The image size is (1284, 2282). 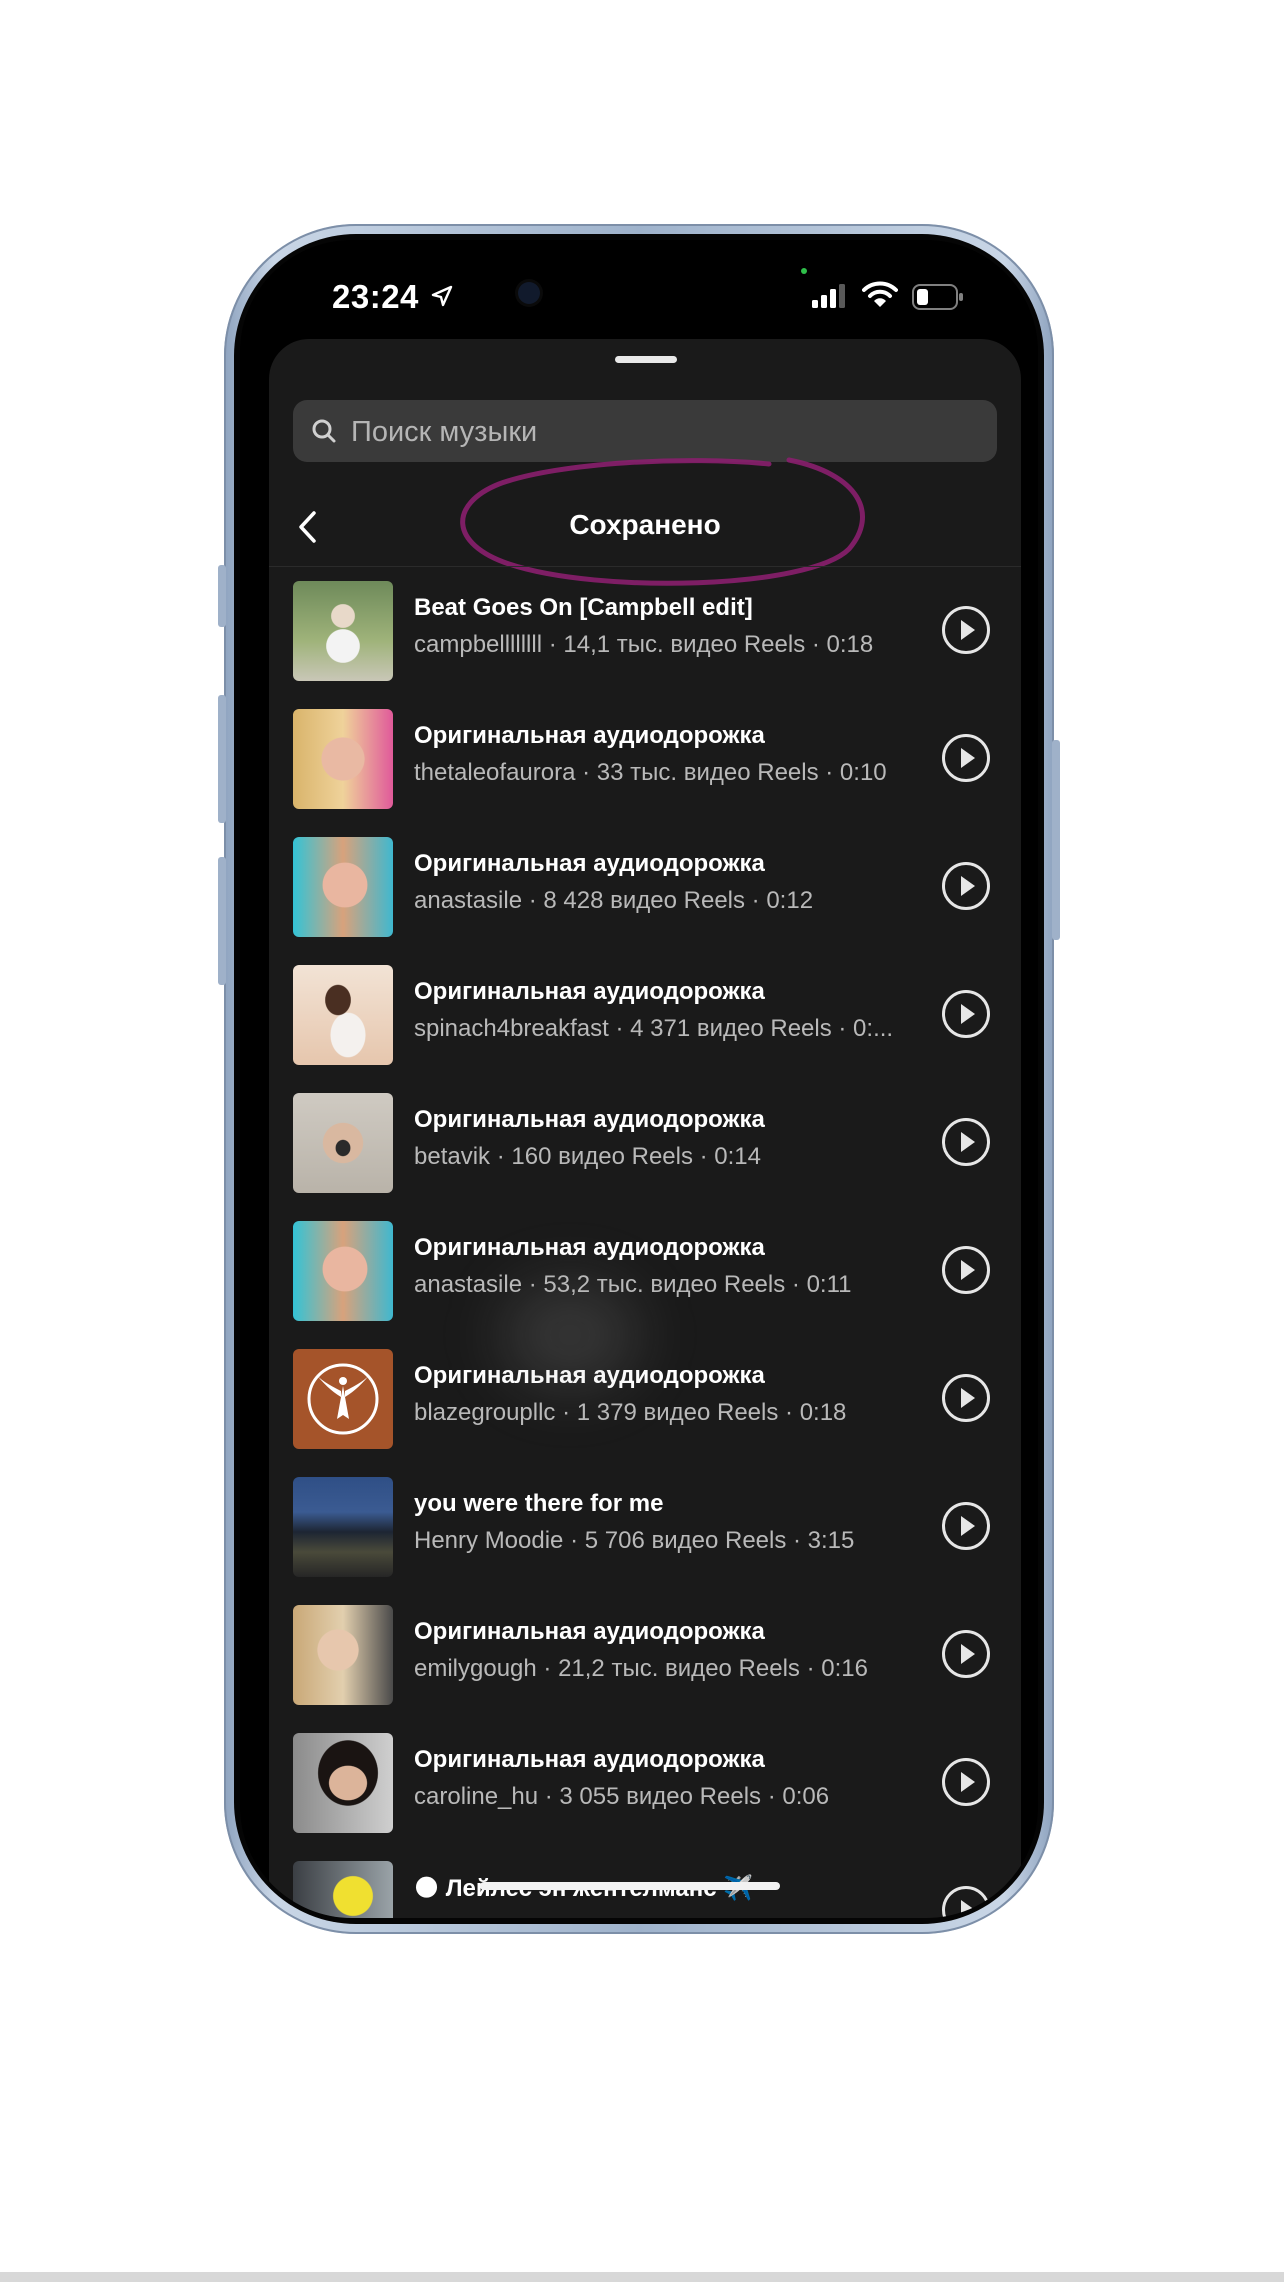 What do you see at coordinates (938, 299) in the screenshot?
I see `battery-icon` at bounding box center [938, 299].